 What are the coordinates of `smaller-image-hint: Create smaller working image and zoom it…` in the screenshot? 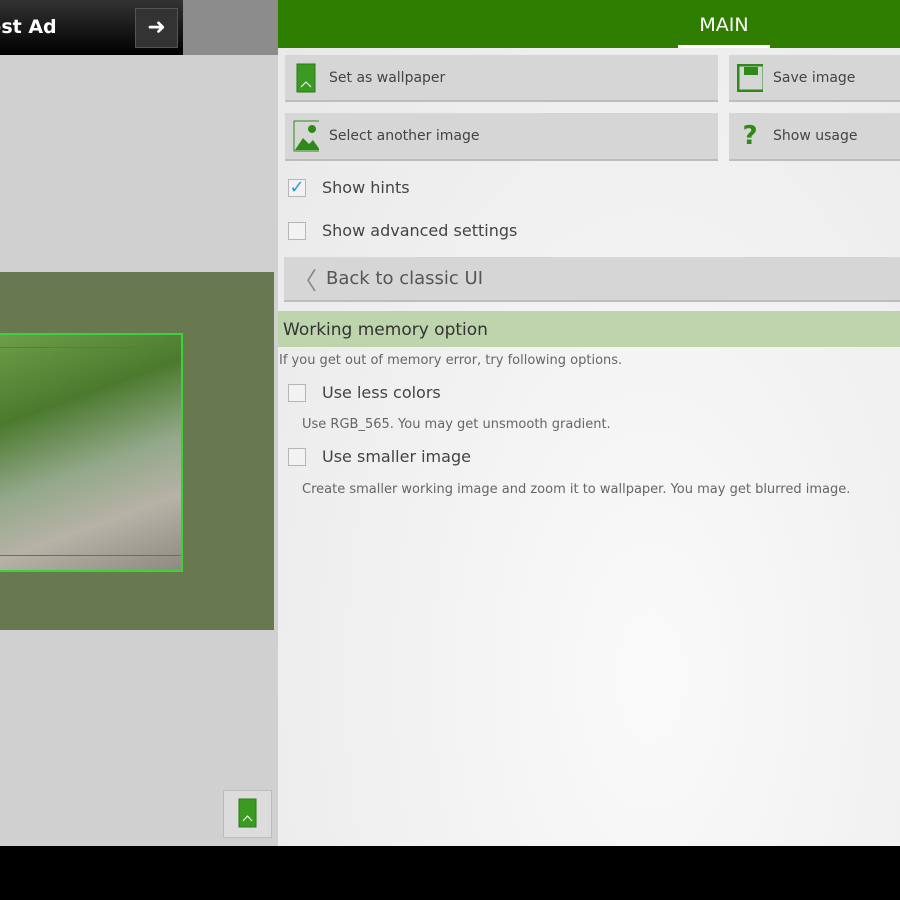 It's located at (576, 489).